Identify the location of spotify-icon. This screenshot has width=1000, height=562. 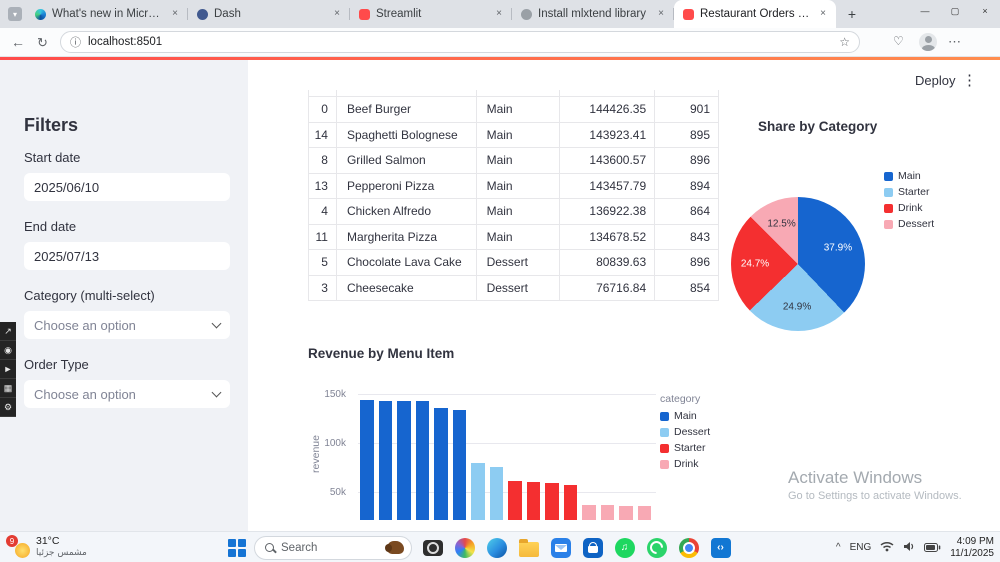
(624, 547).